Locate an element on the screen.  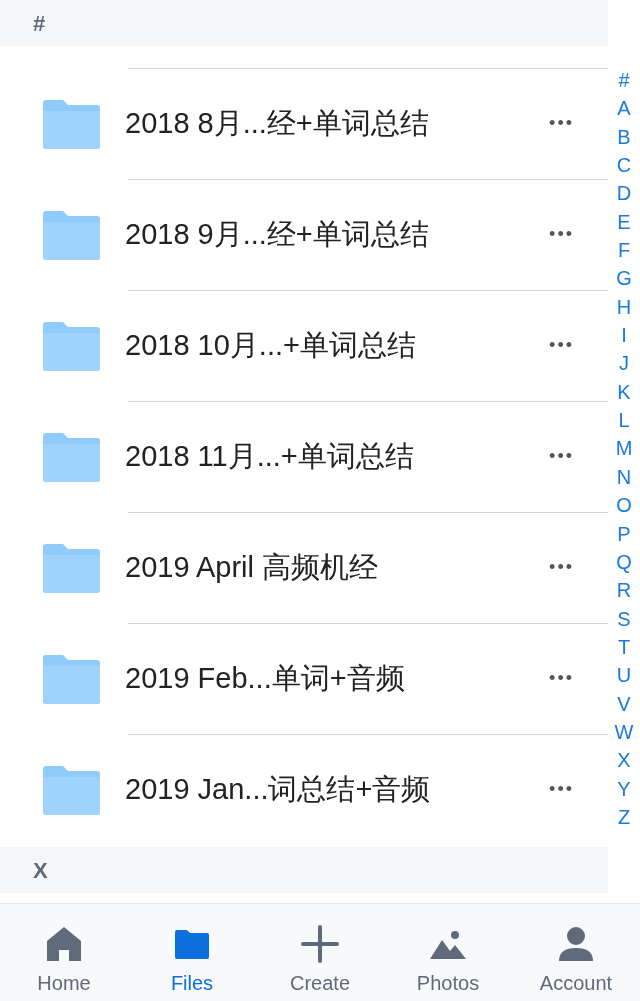
folder-name: 2018 11月...+单词总结 is located at coordinates (270, 456).